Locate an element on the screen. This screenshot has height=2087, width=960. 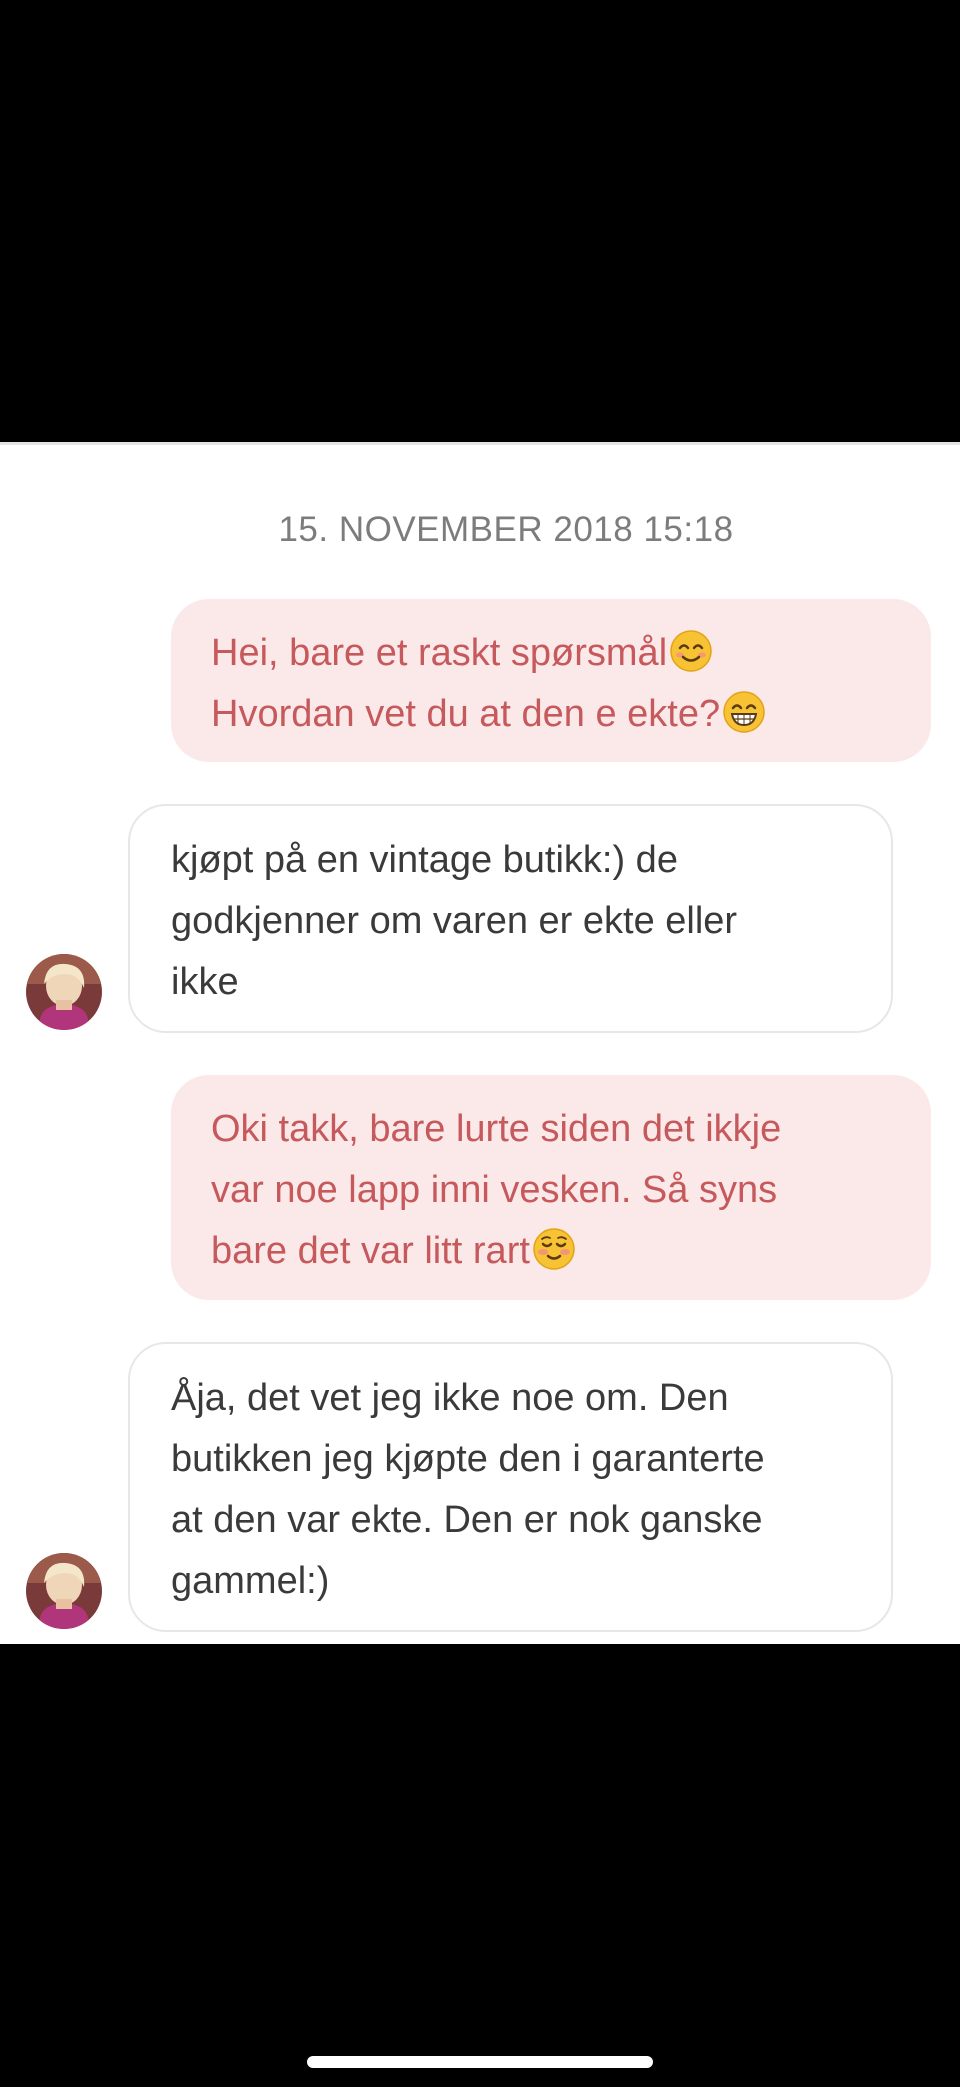
message-line: at den var ekte. Den er nok ganske is located at coordinates (467, 1520).